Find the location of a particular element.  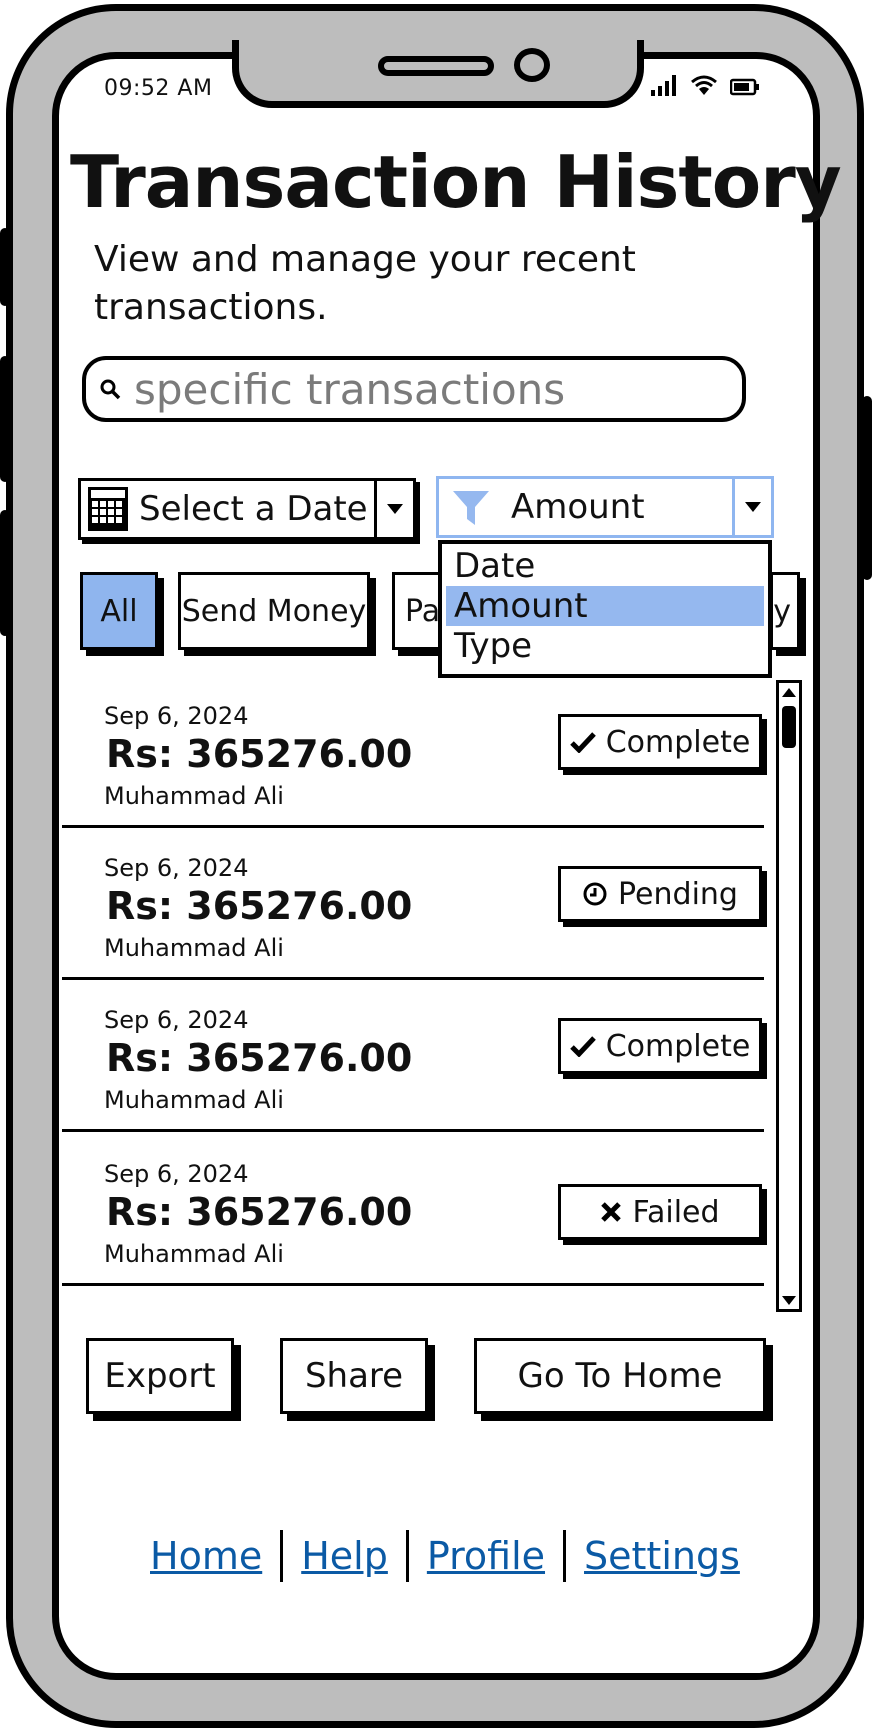

status-text: Pending is located at coordinates (678, 894).